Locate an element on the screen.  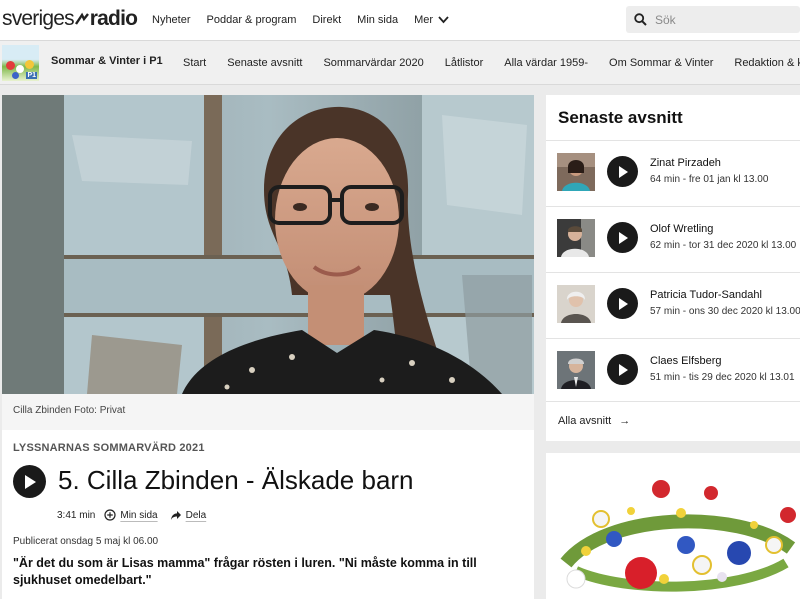
episode-kicker: LYSSNARNAS SOMMARVÄRD 2021 is located at coordinates (109, 448).